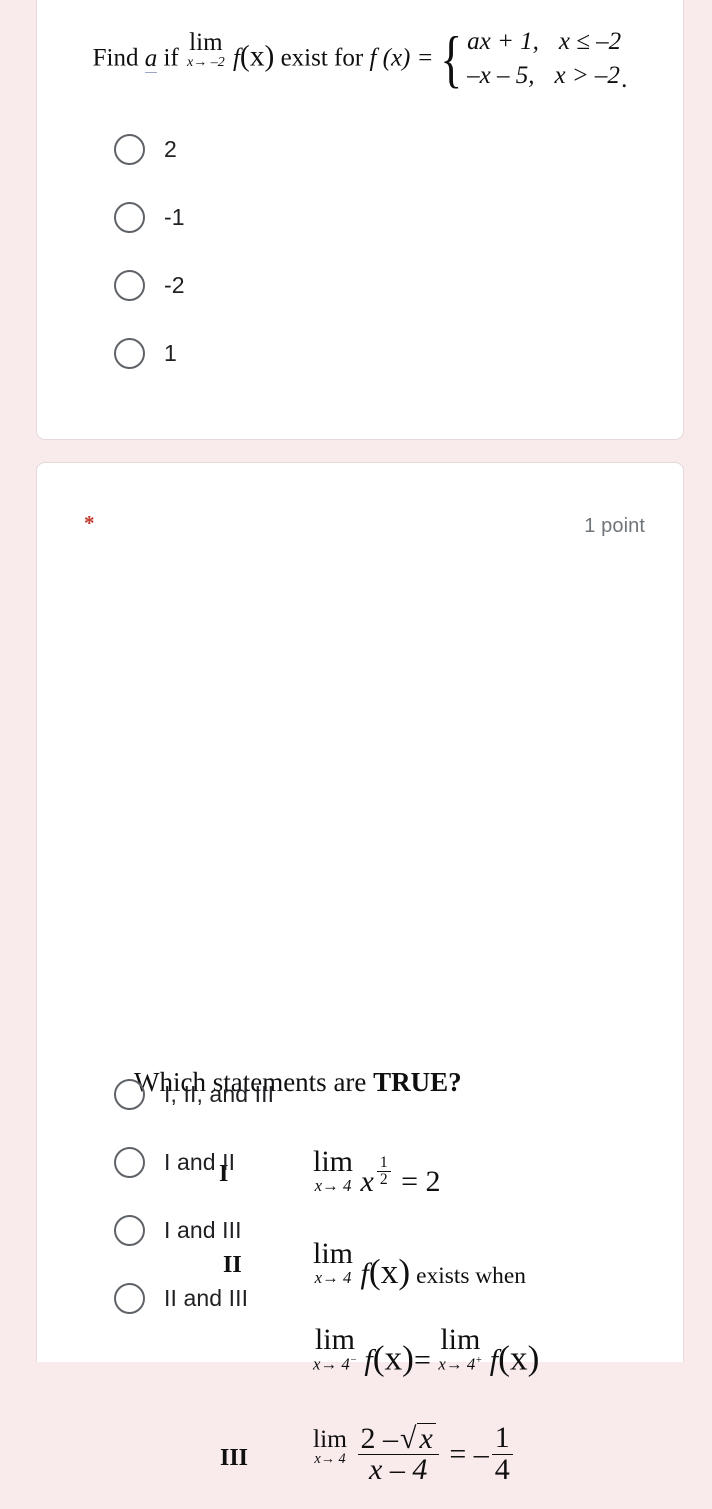 Image resolution: width=712 pixels, height=1509 pixels. What do you see at coordinates (544, 76) in the screenshot?
I see `piecewise-row-2: –x – 5, x > –2` at bounding box center [544, 76].